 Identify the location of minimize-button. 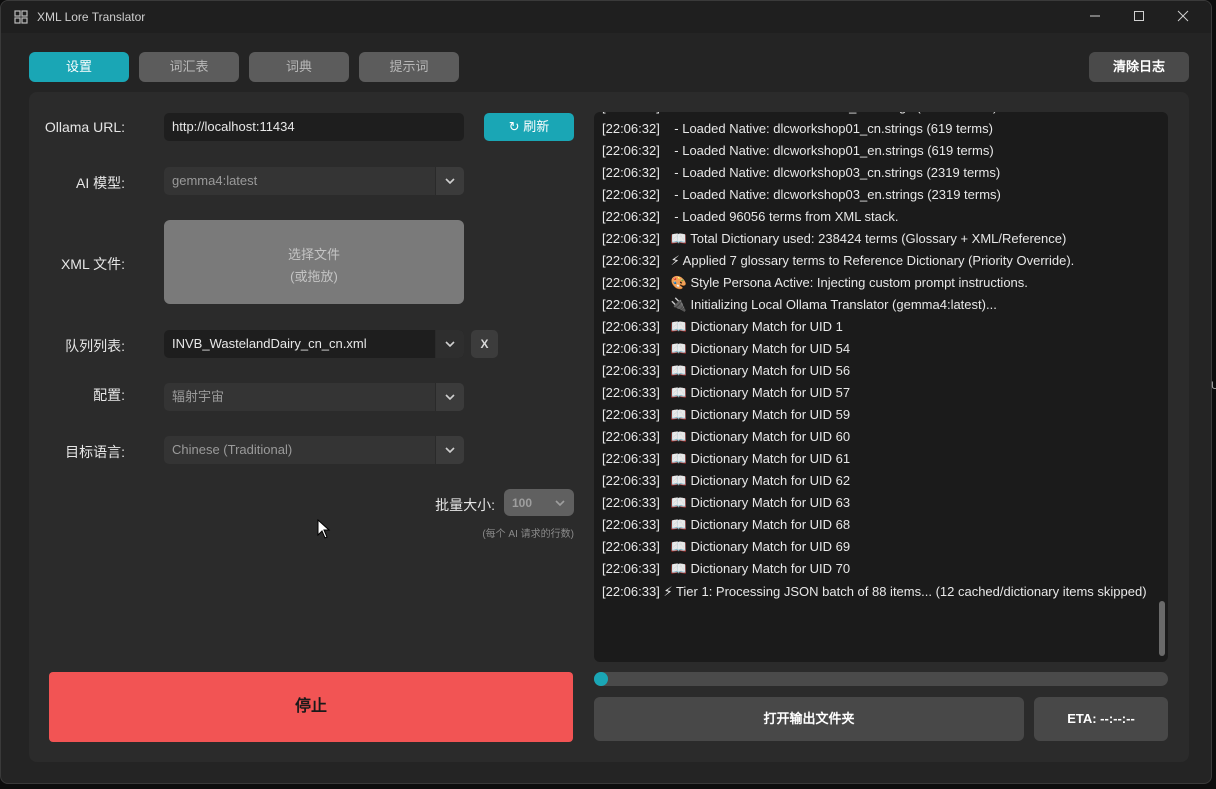
(1095, 17).